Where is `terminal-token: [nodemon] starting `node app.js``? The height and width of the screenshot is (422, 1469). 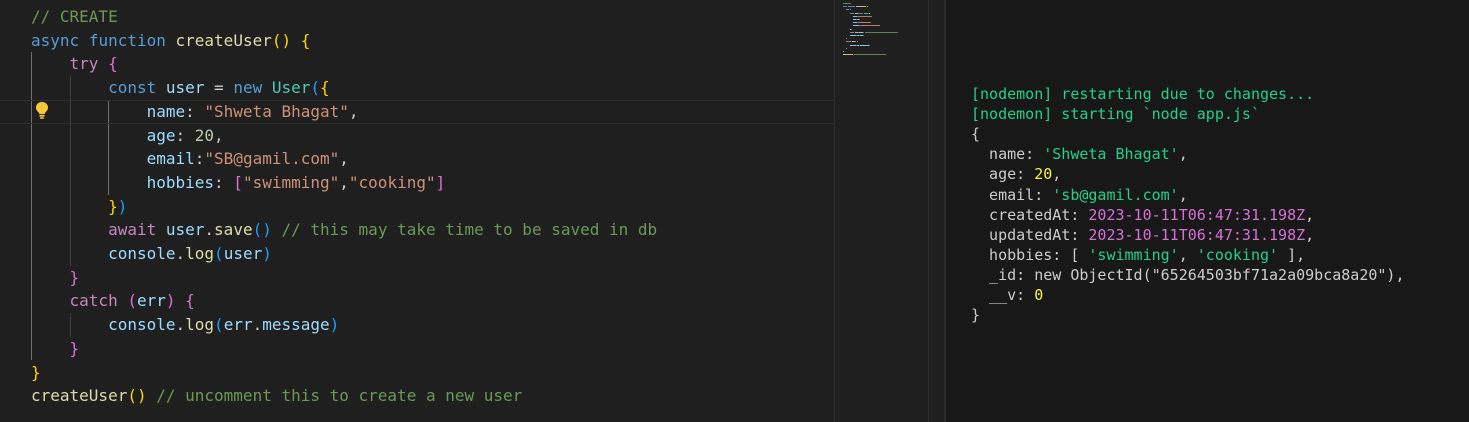 terminal-token: [nodemon] starting `node app.js` is located at coordinates (1115, 114).